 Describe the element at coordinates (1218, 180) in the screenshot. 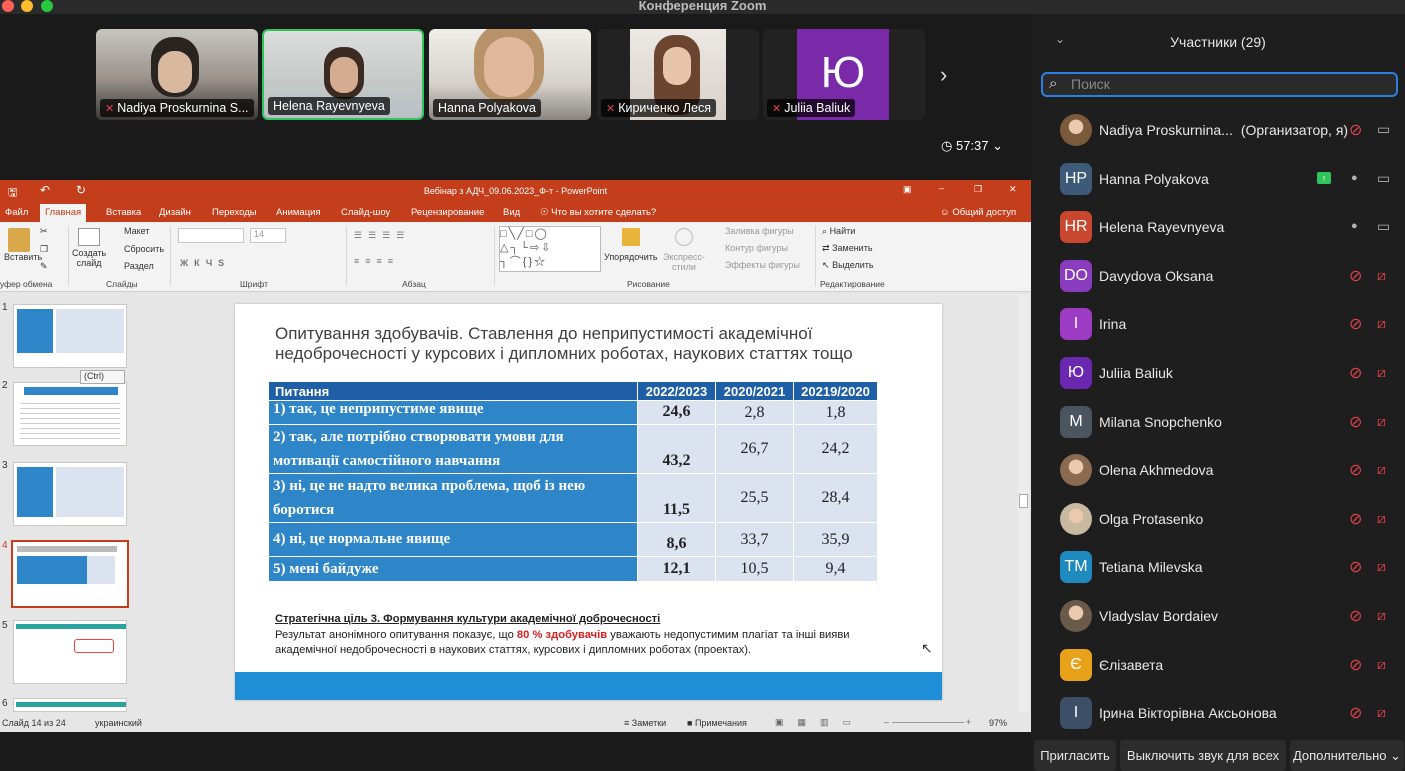

I see `participant-row: HP Hanna Polyakova ↑ ● ▭` at that location.